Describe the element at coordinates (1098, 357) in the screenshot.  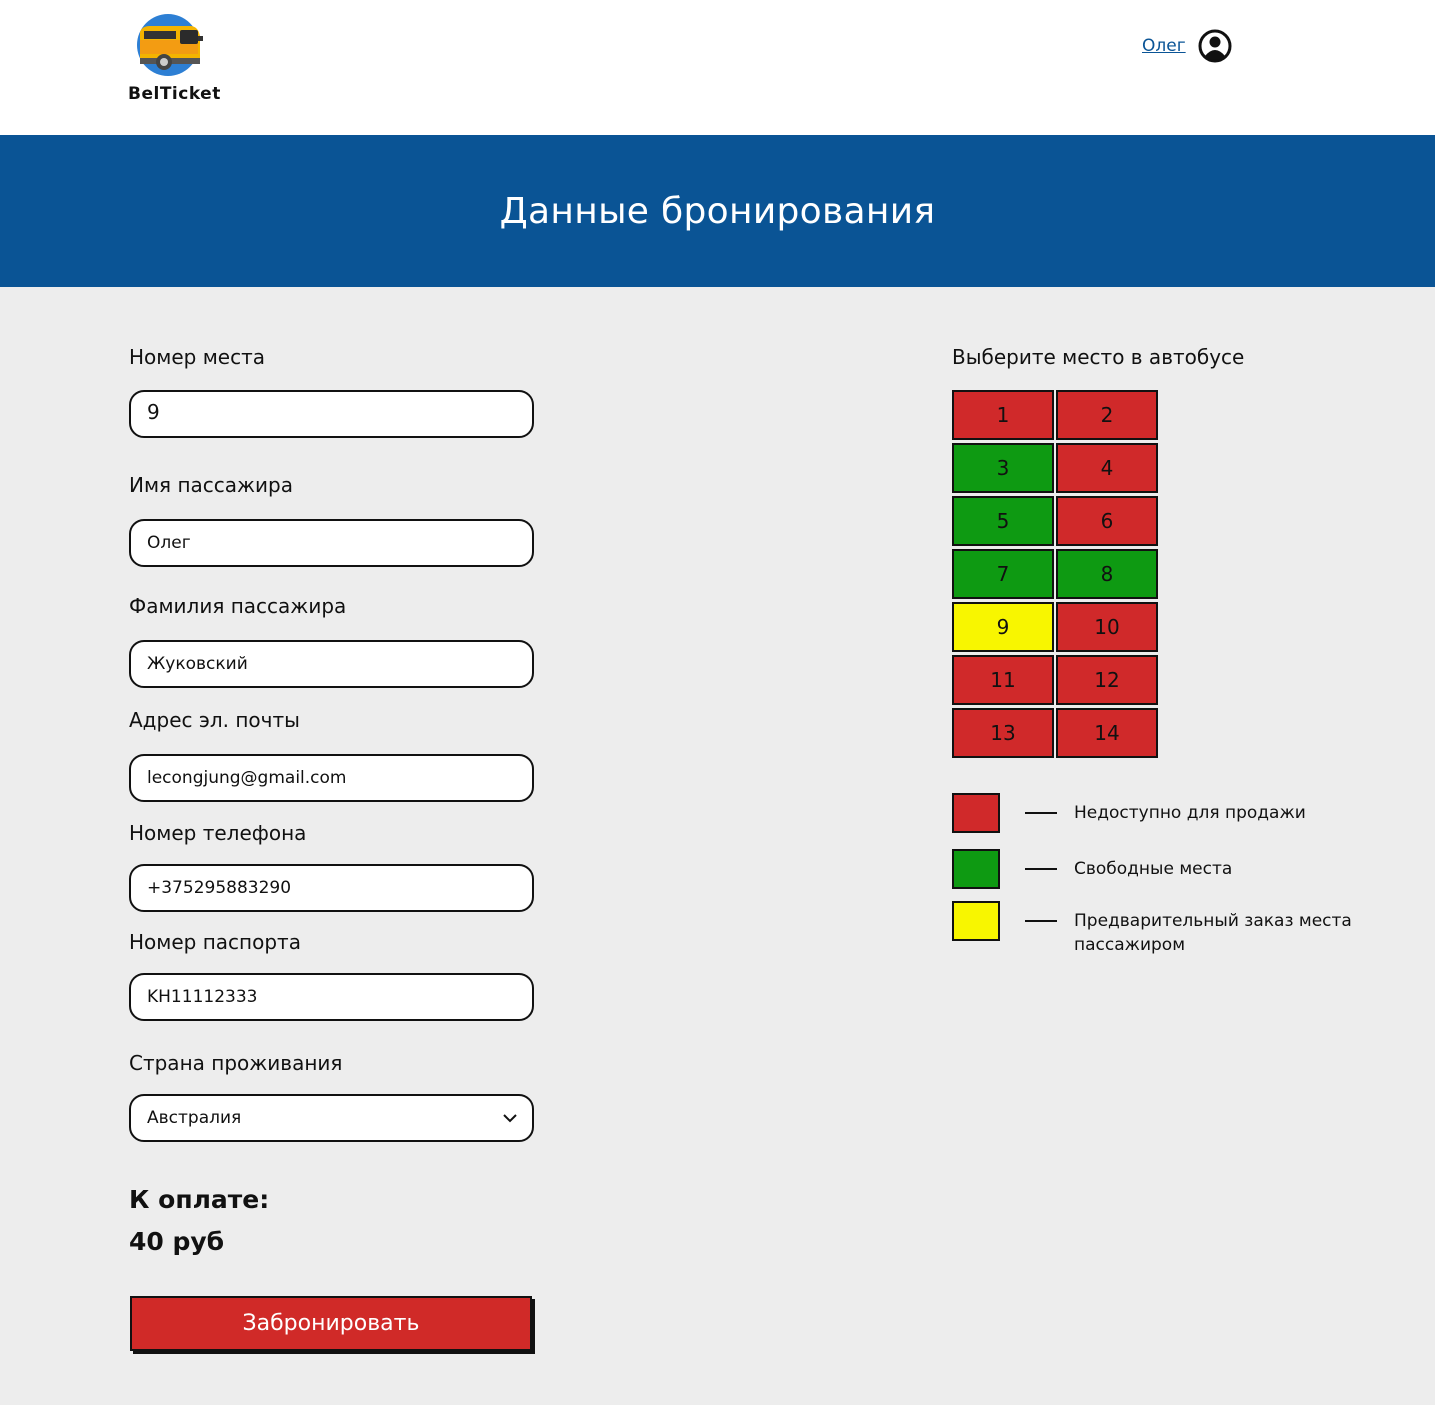
I see `seat-map-title: Выберите место в автобусе` at that location.